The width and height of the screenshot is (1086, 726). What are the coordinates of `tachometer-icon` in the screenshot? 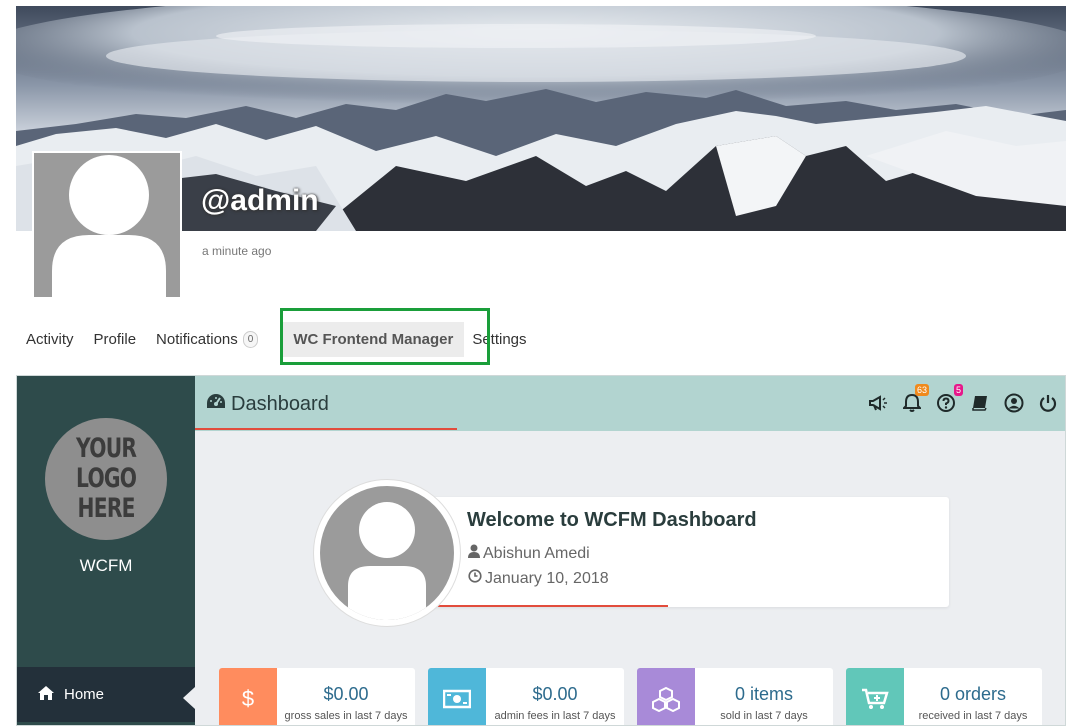 It's located at (216, 404).